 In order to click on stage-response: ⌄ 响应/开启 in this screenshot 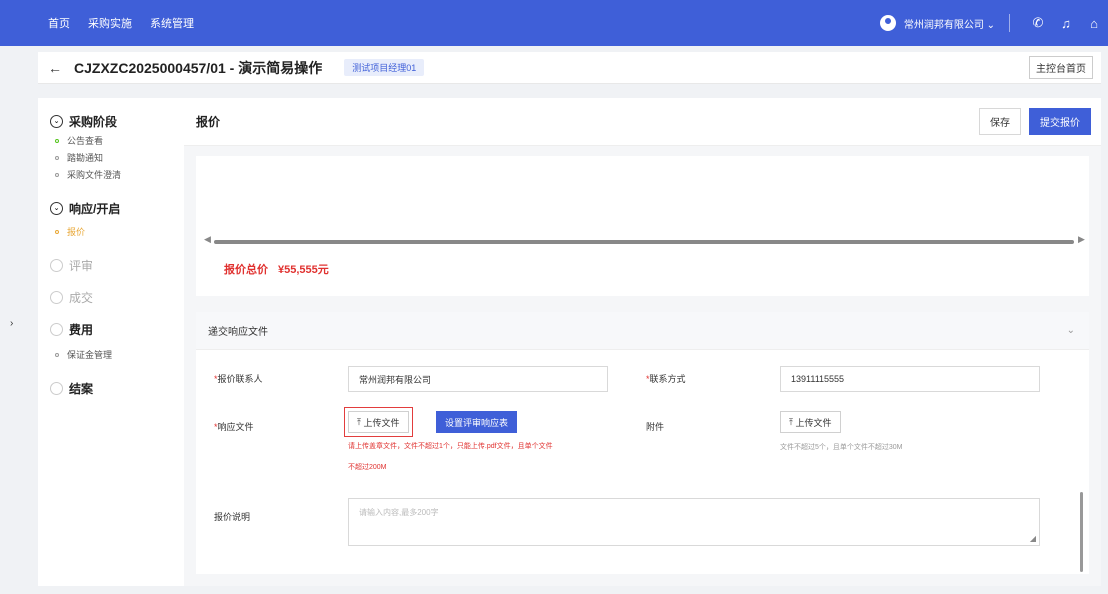, I will do `click(111, 208)`.